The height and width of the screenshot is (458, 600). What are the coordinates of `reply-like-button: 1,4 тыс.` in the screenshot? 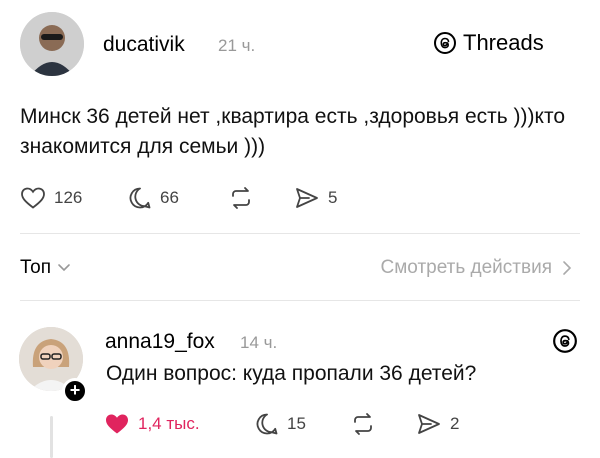 It's located at (152, 424).